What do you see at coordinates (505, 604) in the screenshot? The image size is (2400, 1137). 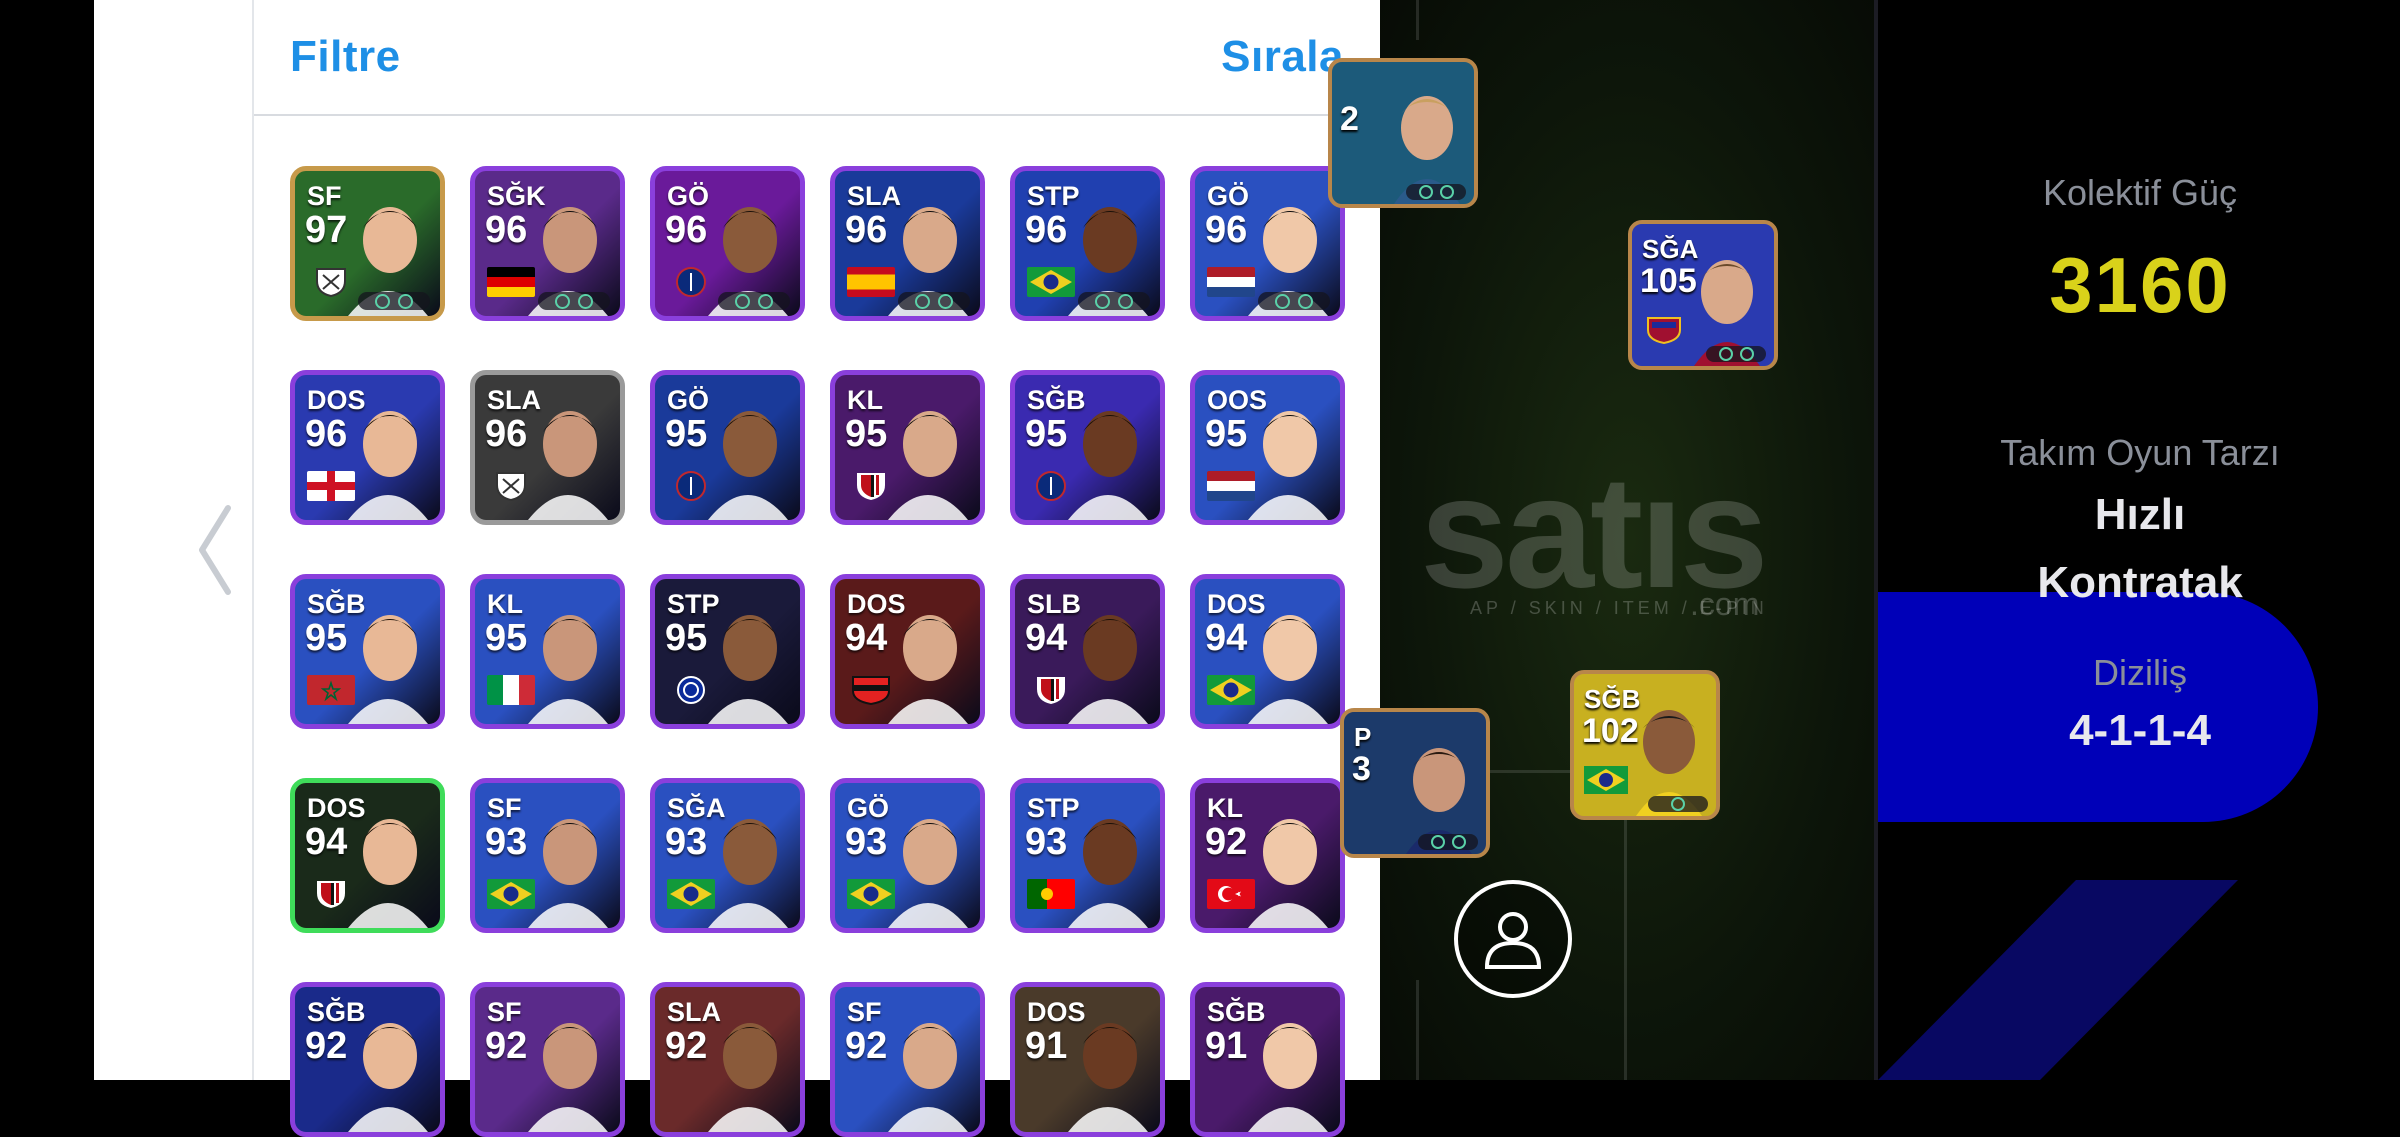 I see `card-position: KL` at bounding box center [505, 604].